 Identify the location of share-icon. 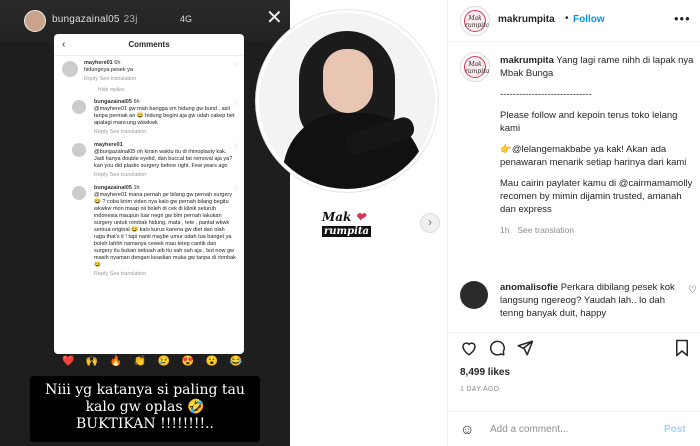
(525, 348).